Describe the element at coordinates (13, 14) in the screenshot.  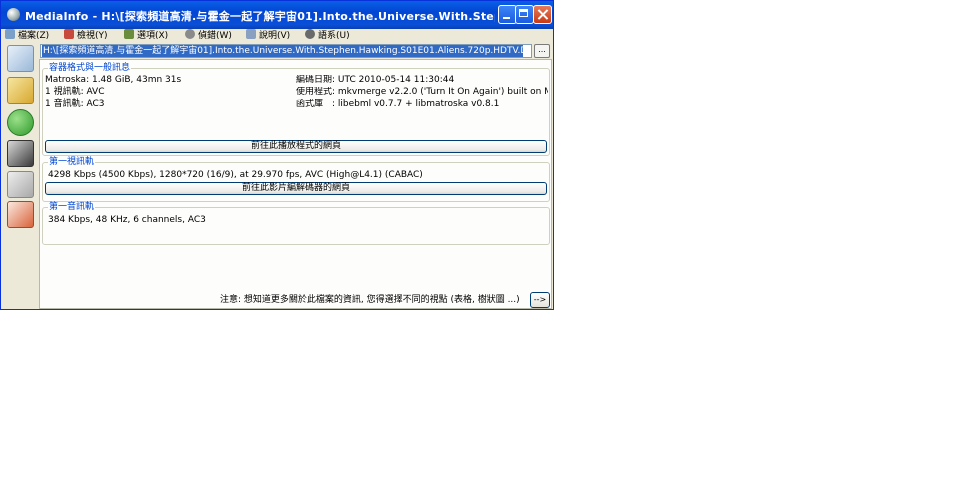
I see `app-icon` at that location.